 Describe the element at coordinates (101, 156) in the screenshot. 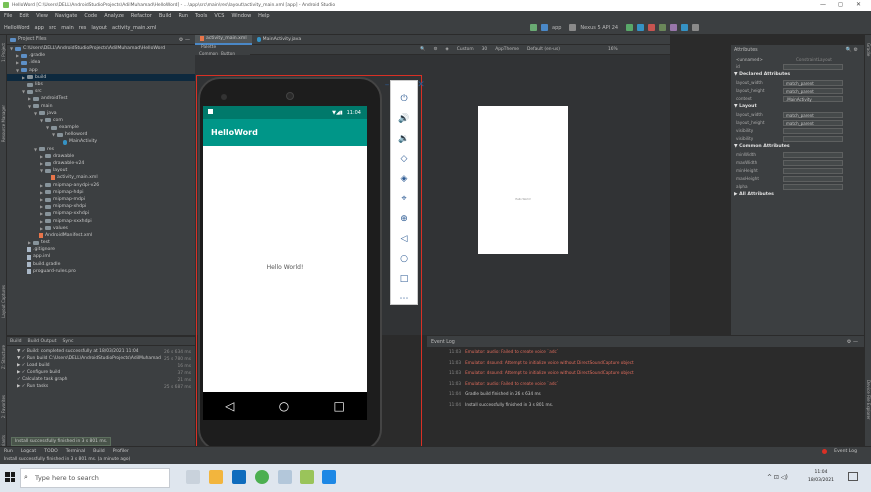

I see `tree-item: ▶ drawable` at that location.